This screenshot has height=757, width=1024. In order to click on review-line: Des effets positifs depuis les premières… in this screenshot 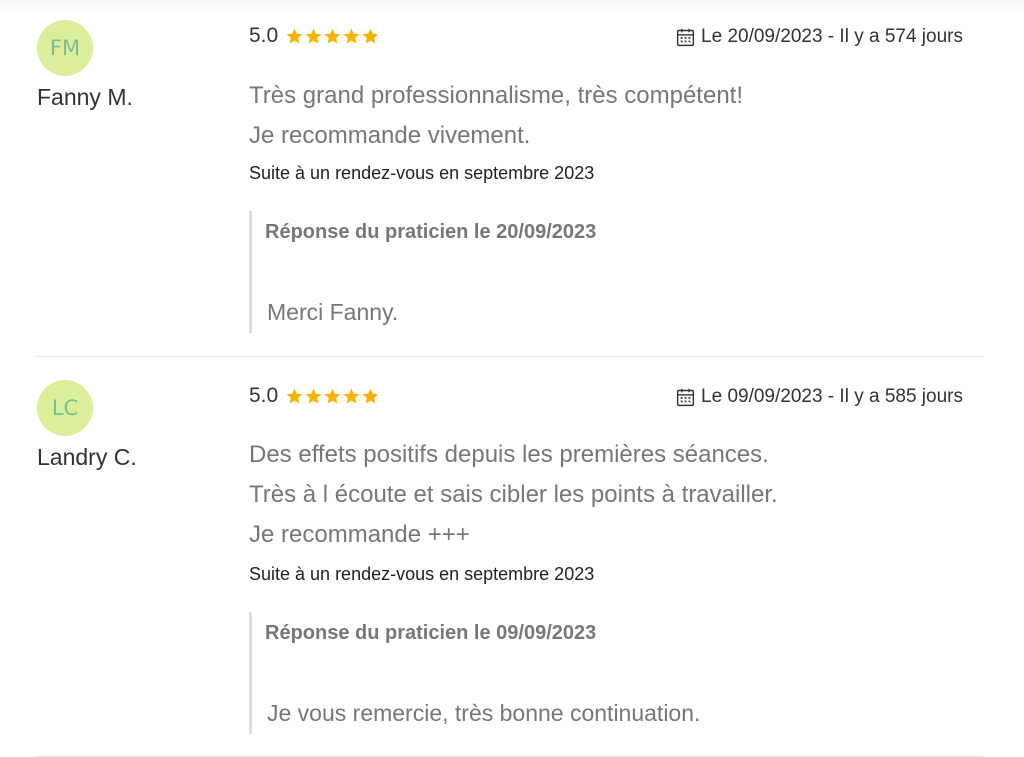, I will do `click(509, 454)`.